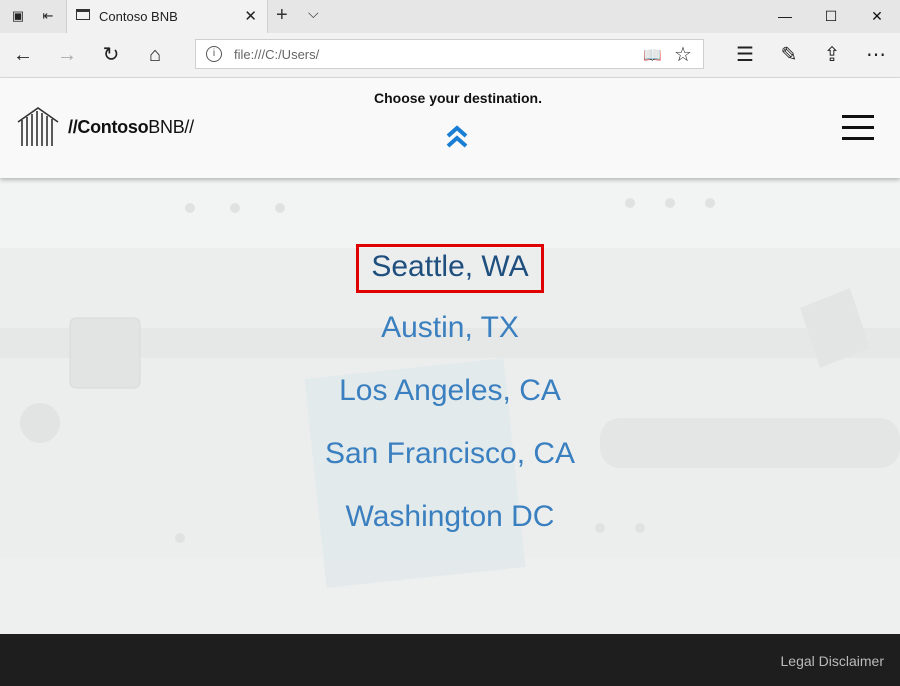  Describe the element at coordinates (450, 328) in the screenshot. I see `destination-austin: Austin, TX` at that location.